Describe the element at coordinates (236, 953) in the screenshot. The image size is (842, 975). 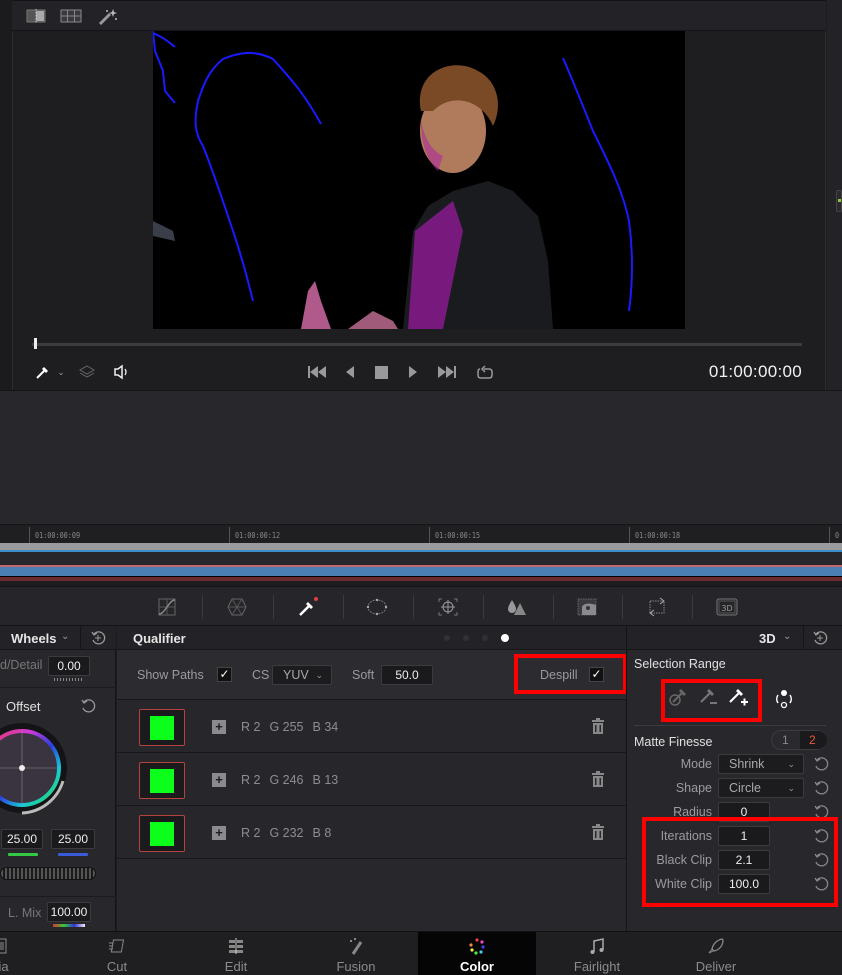
I see `page-tab-edit: Edit` at that location.